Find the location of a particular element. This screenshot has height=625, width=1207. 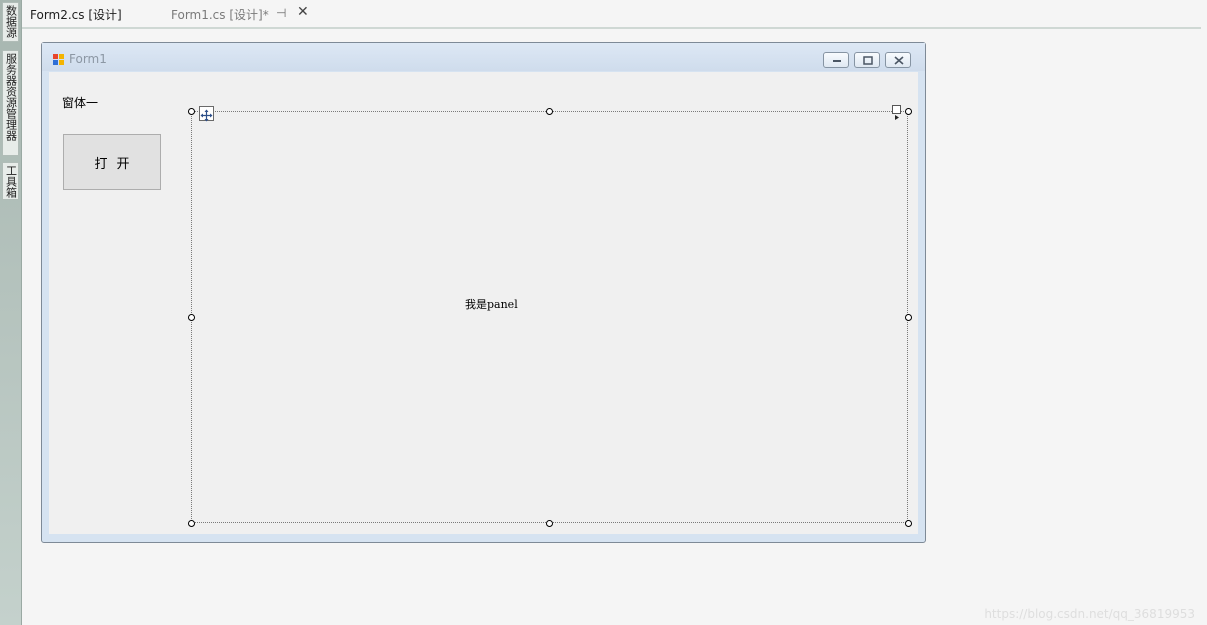

tab-form1-design: Form1.cs [设计]* is located at coordinates (220, 15).